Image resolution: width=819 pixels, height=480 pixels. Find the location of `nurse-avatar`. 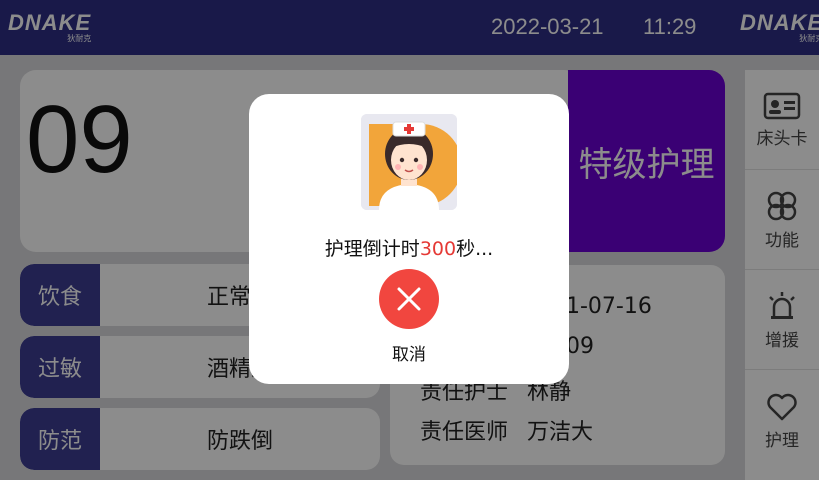

nurse-avatar is located at coordinates (409, 162).